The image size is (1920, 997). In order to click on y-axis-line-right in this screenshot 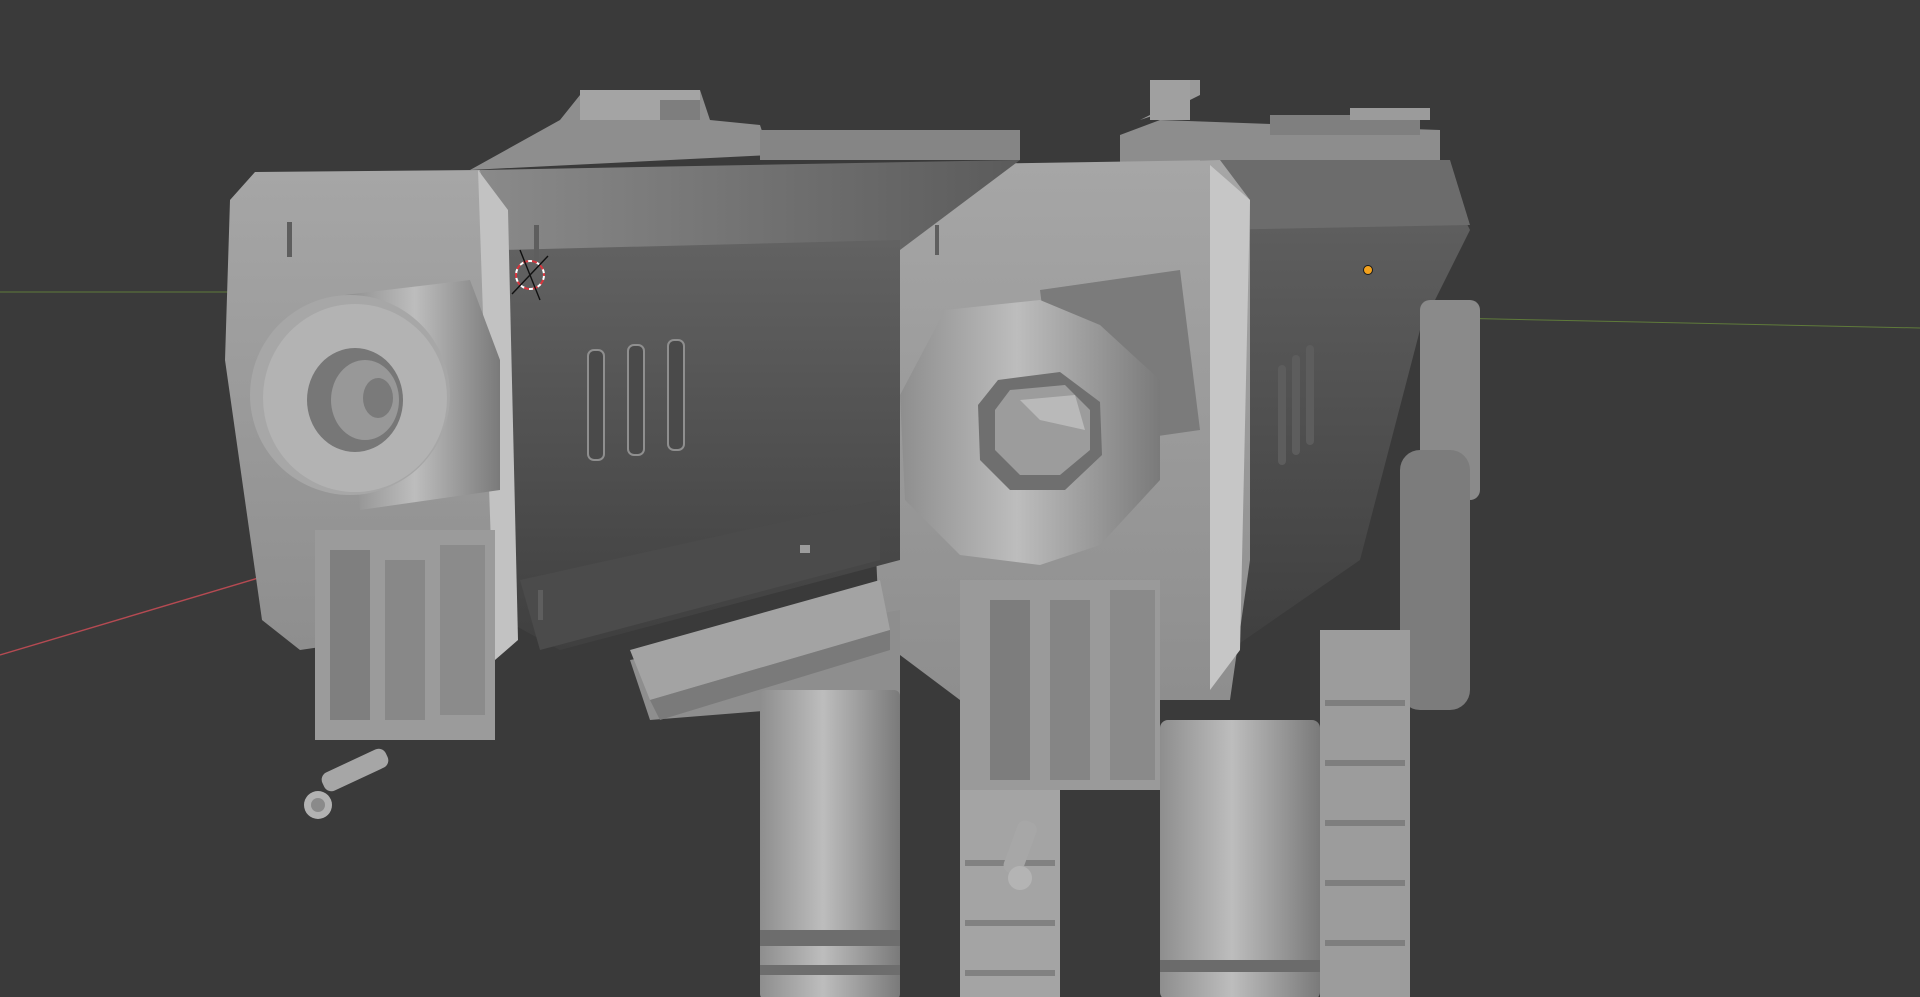, I will do `click(1684, 323)`.